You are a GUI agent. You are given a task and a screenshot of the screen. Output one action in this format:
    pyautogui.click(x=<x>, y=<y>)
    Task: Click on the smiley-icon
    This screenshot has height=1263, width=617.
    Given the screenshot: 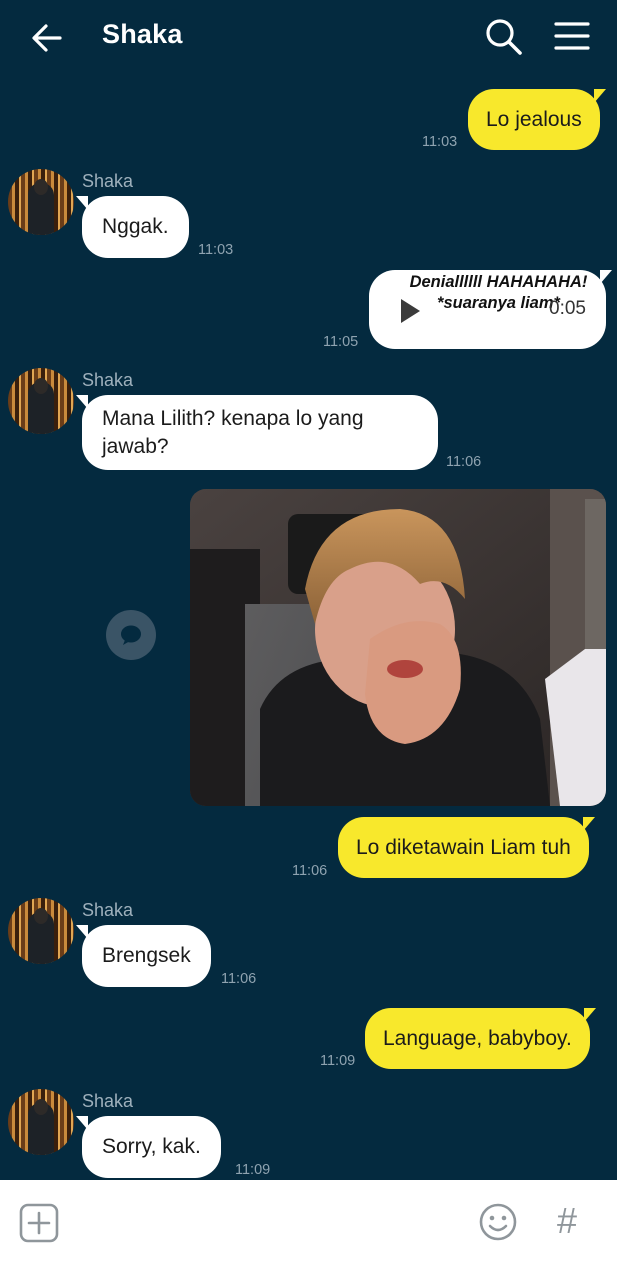 What is the action you would take?
    pyautogui.click(x=498, y=1222)
    